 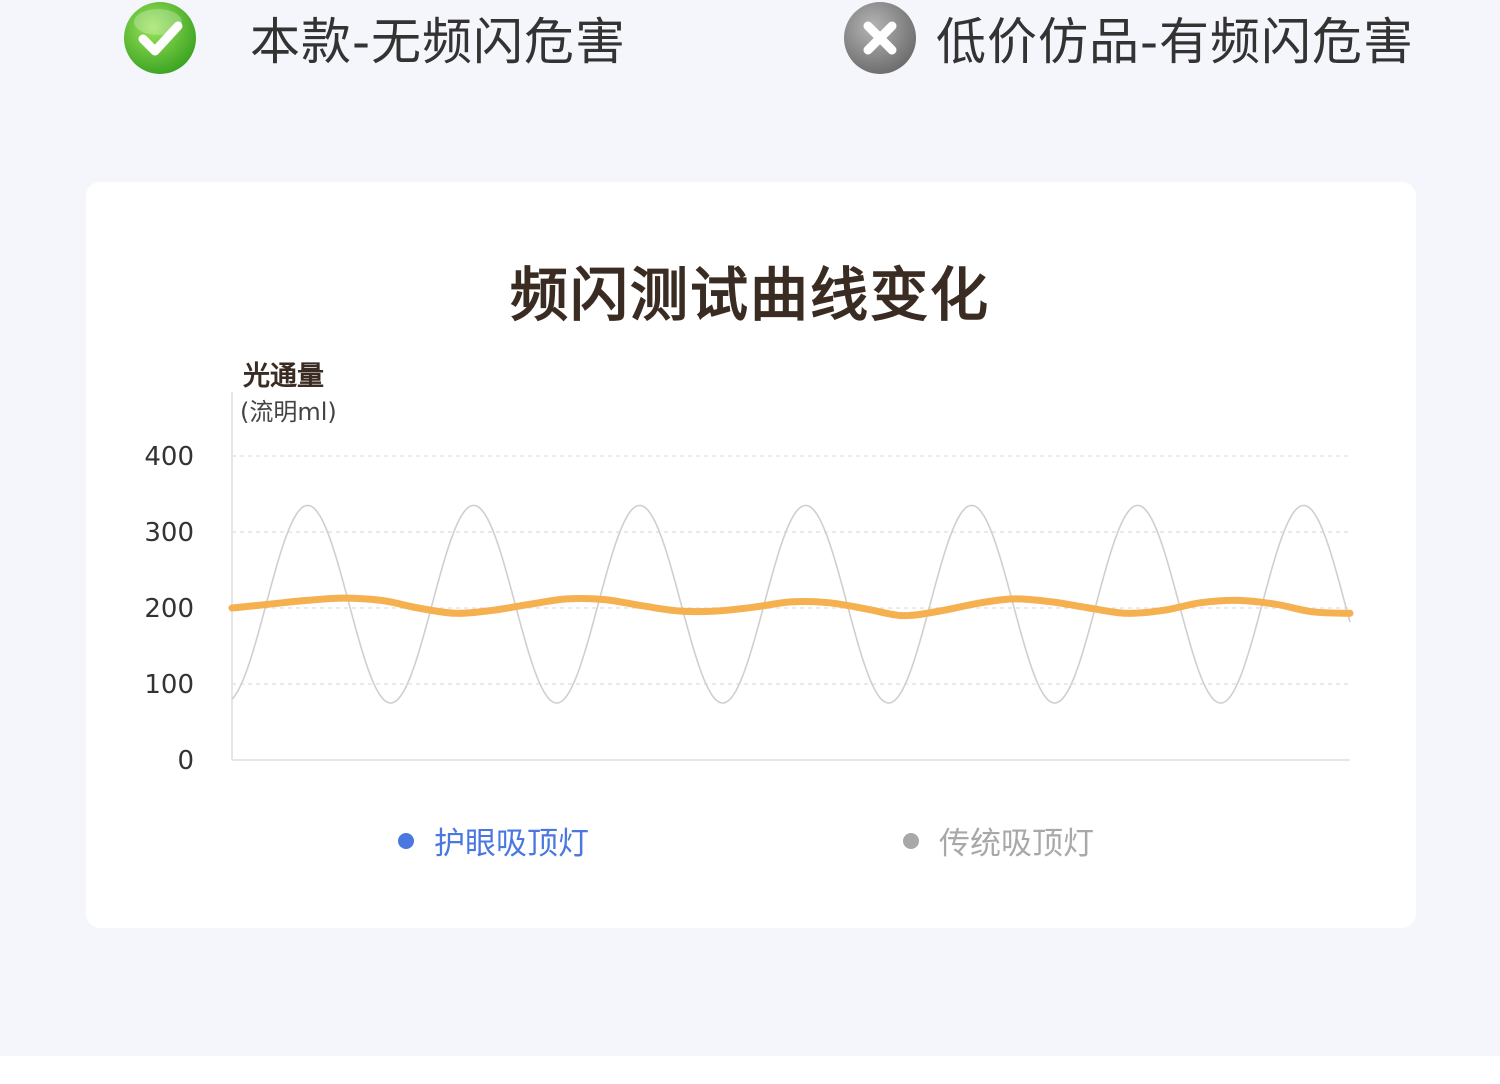 I want to click on y-tick-label: 0, so click(x=185, y=761).